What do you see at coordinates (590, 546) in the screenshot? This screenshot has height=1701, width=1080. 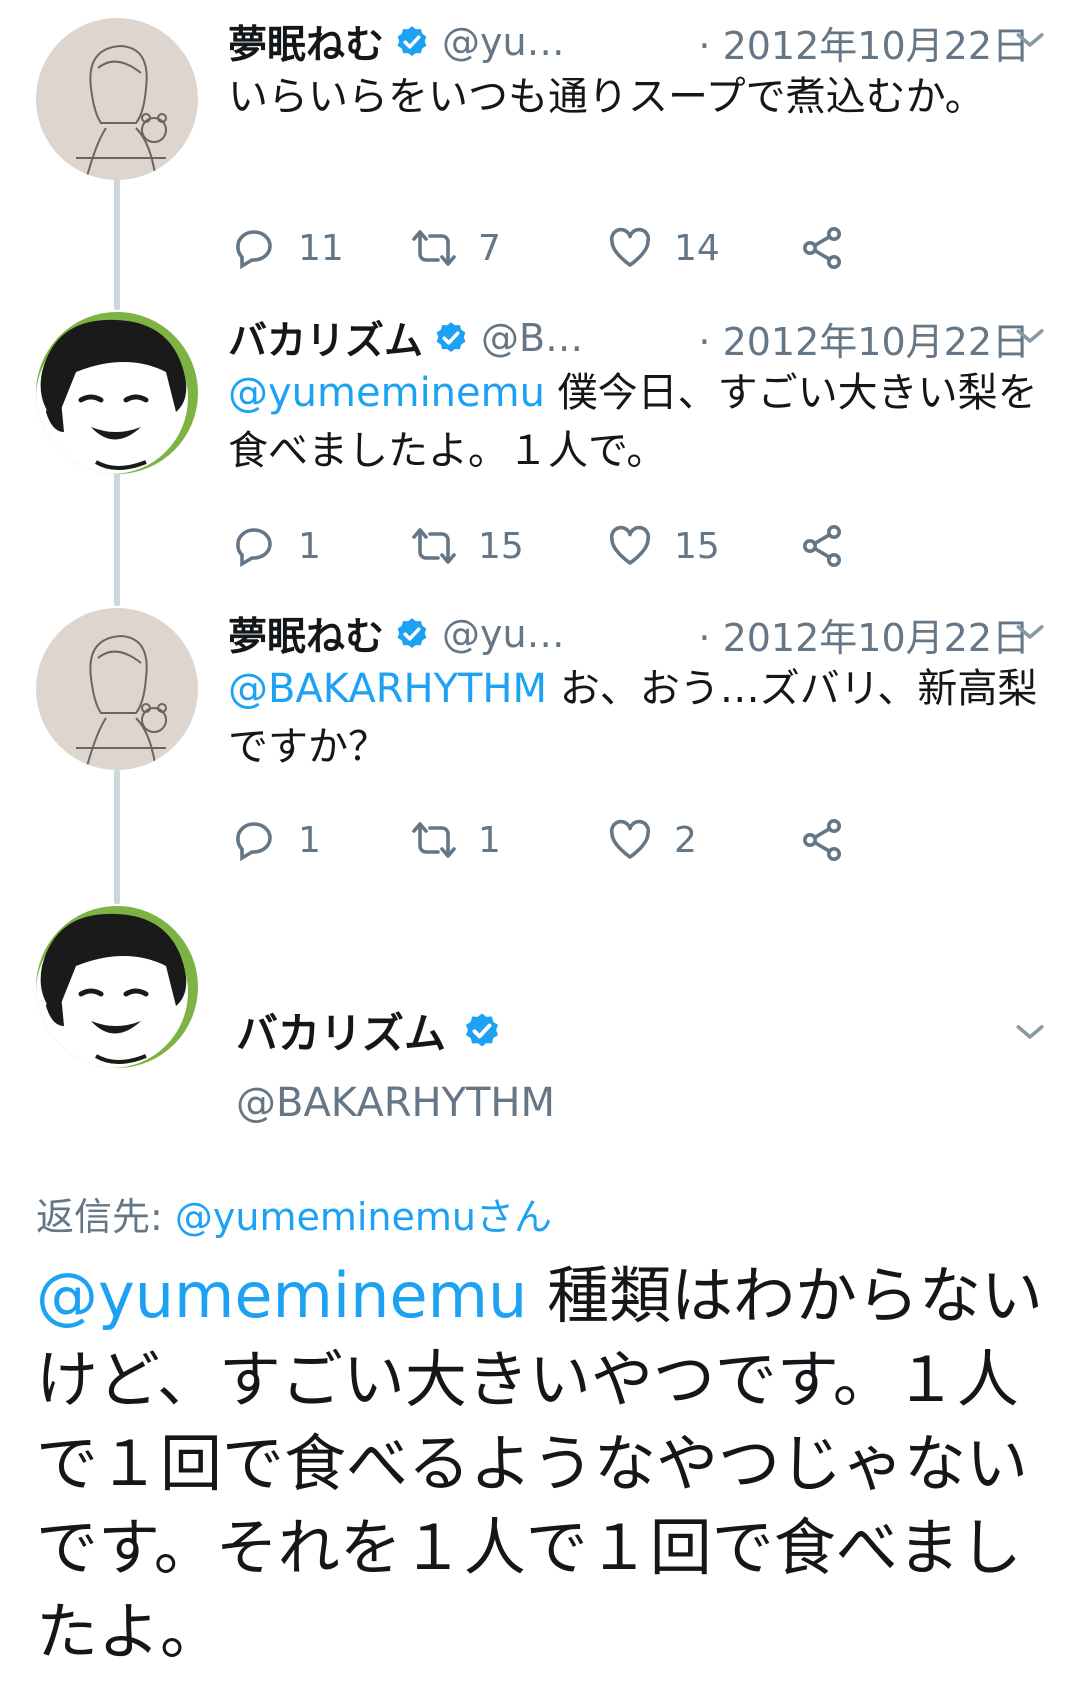 I see `tweet-actions: 1 15 15` at bounding box center [590, 546].